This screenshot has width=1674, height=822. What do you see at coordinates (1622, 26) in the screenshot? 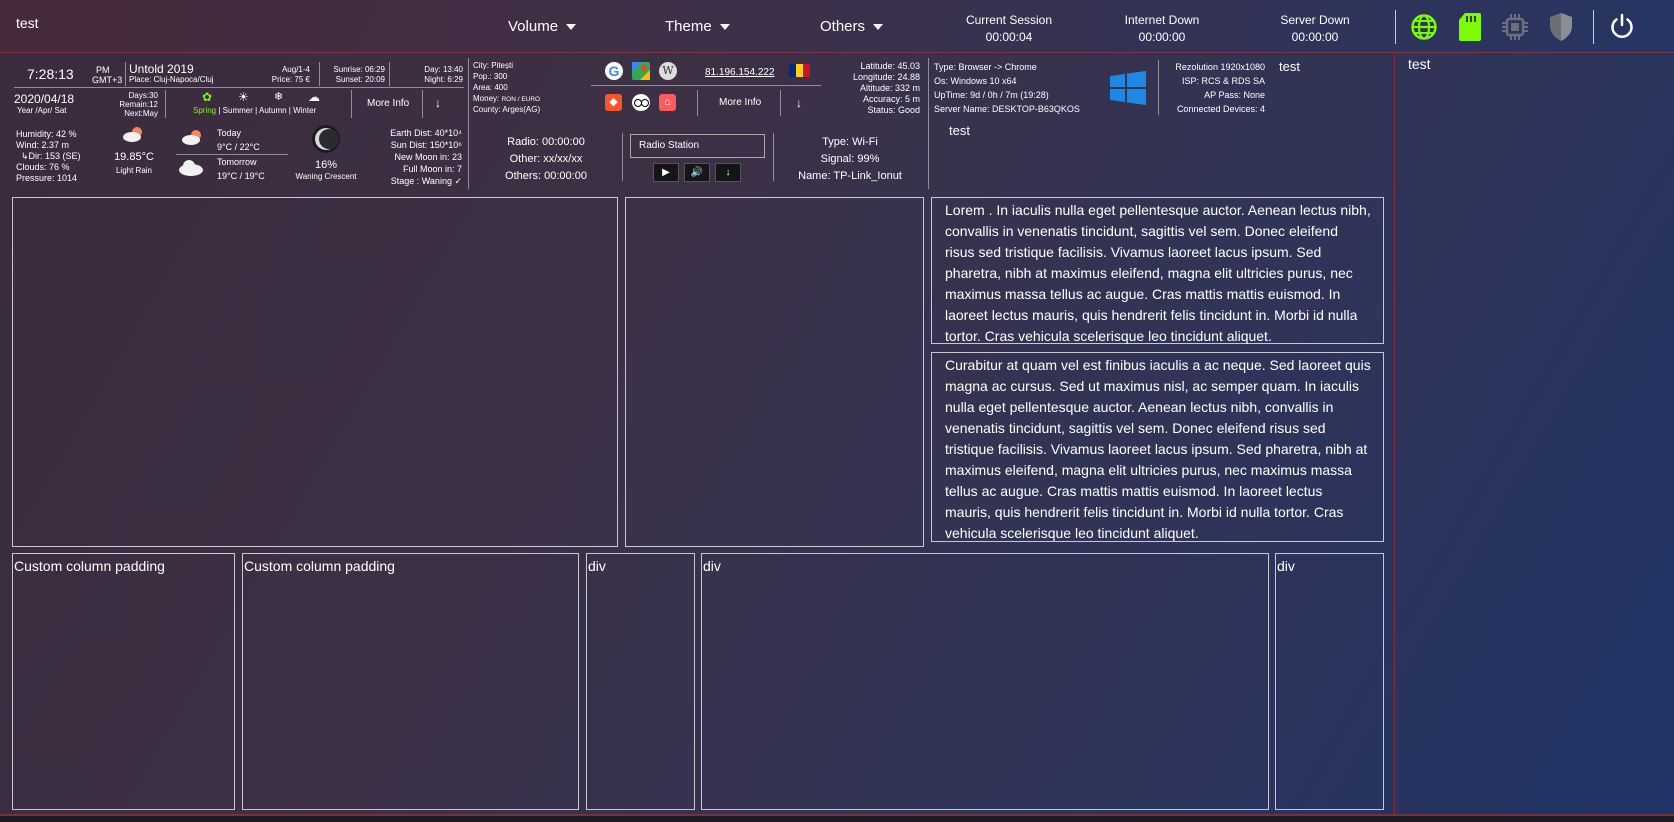
I see `power-icon` at bounding box center [1622, 26].